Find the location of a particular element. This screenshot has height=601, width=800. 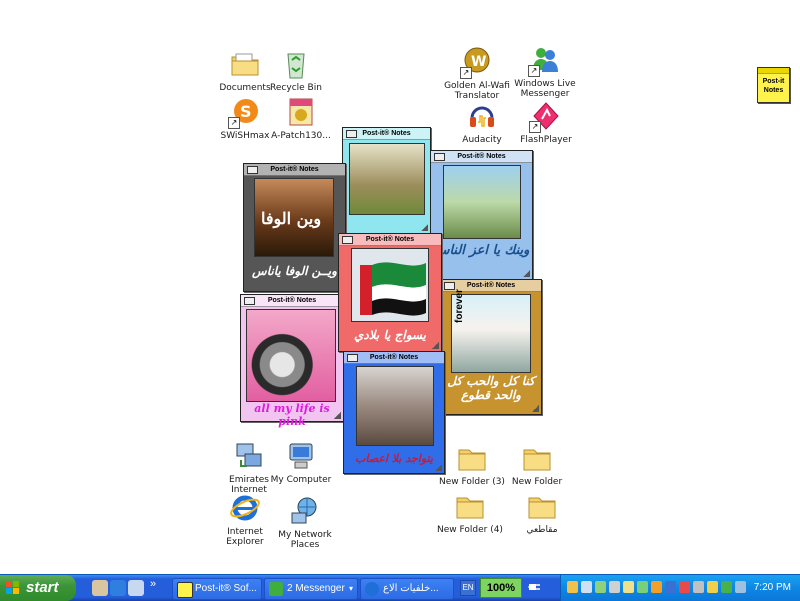

desktop-icon-windows-live-messenger: Windows Live Messenger is located at coordinates (545, 71).